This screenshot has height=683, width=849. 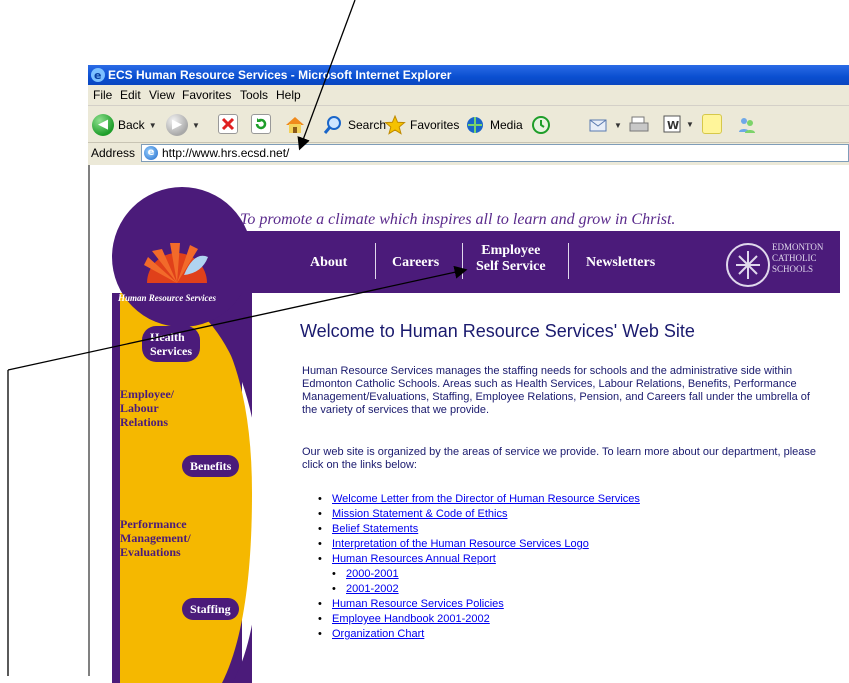 I want to click on favorites-button: Favorites, so click(x=421, y=125).